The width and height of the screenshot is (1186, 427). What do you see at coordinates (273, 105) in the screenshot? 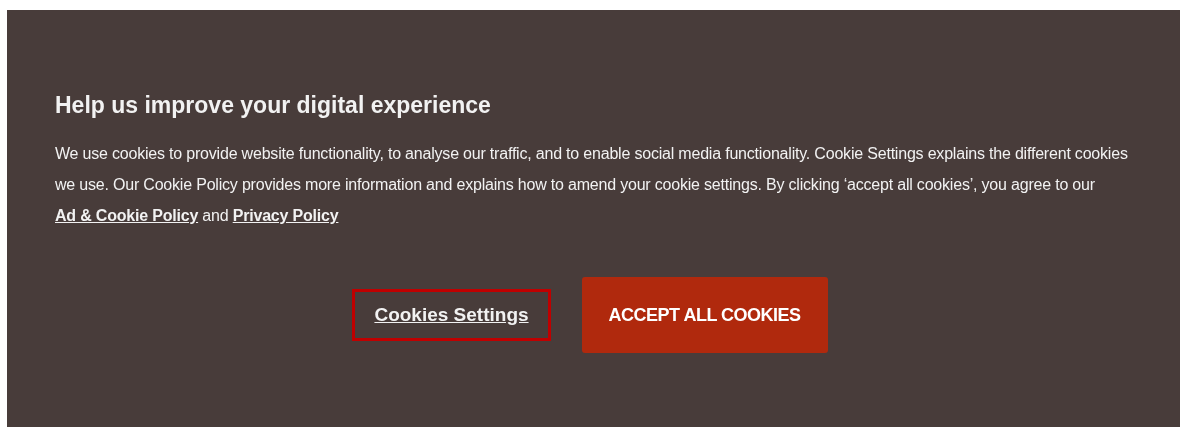
I see `banner-title: Help us improve your digital experience` at bounding box center [273, 105].